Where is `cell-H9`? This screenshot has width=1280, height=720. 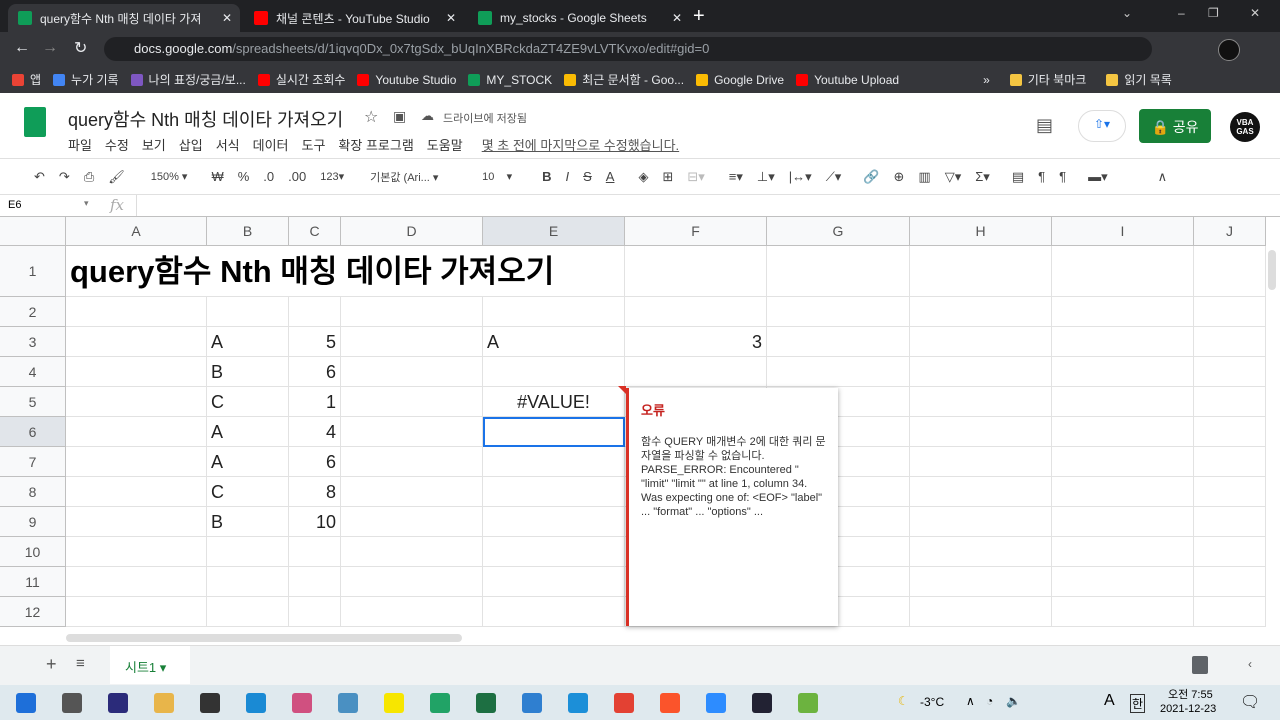
cell-H9 is located at coordinates (981, 522).